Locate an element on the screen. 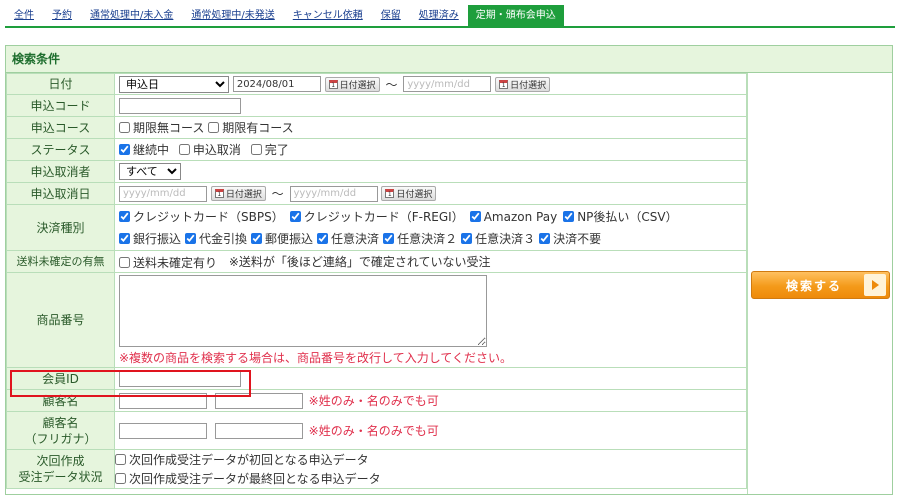 Image resolution: width=900 pixels, height=498 pixels. cancel-from-calendar-button: 1 日付選択 is located at coordinates (238, 193).